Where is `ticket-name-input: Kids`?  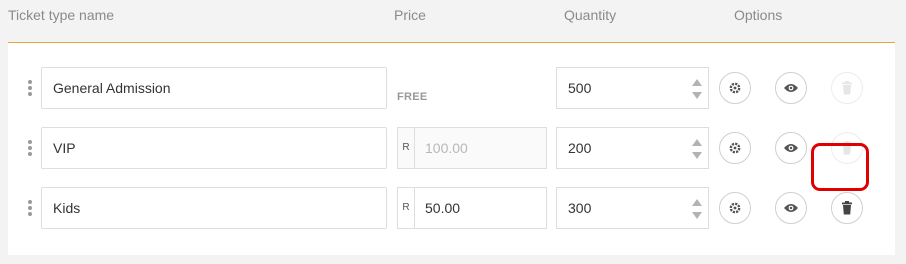 ticket-name-input: Kids is located at coordinates (214, 208).